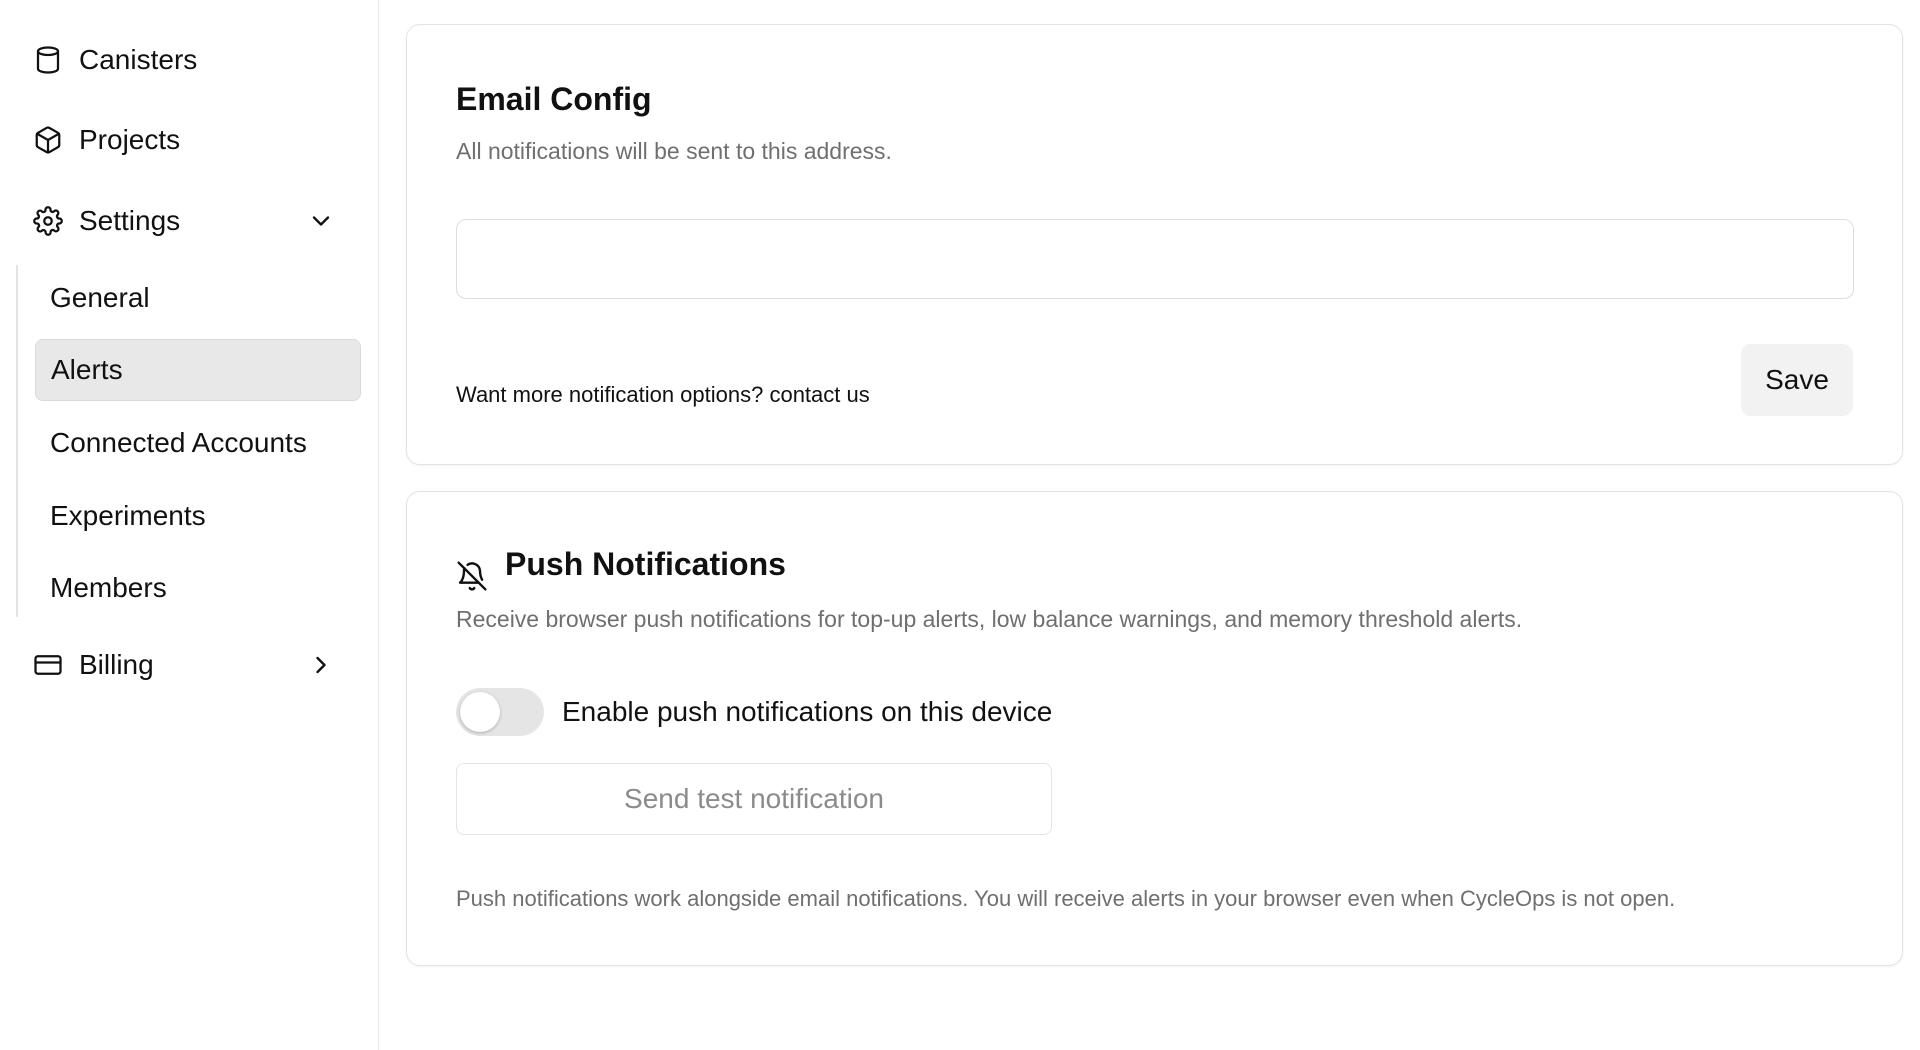  I want to click on bell-off-icon, so click(472, 576).